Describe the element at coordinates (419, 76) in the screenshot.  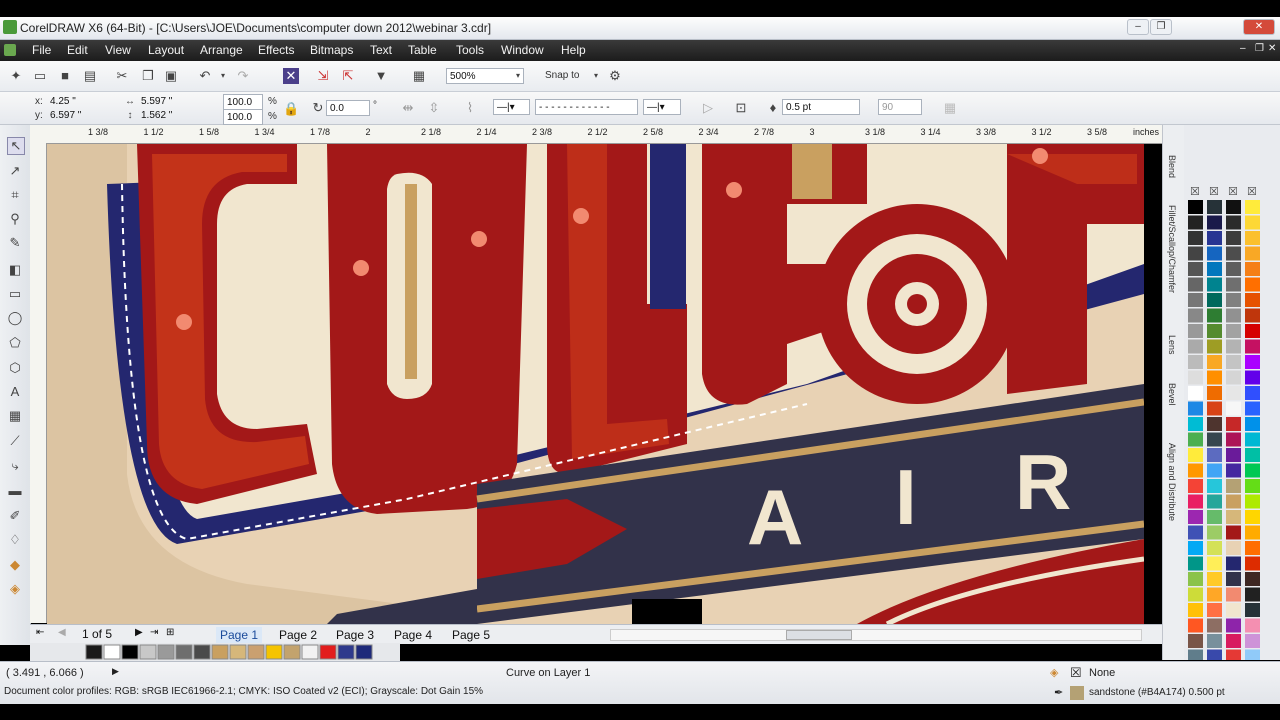
I see `welcome-screen-icon: ▦` at that location.